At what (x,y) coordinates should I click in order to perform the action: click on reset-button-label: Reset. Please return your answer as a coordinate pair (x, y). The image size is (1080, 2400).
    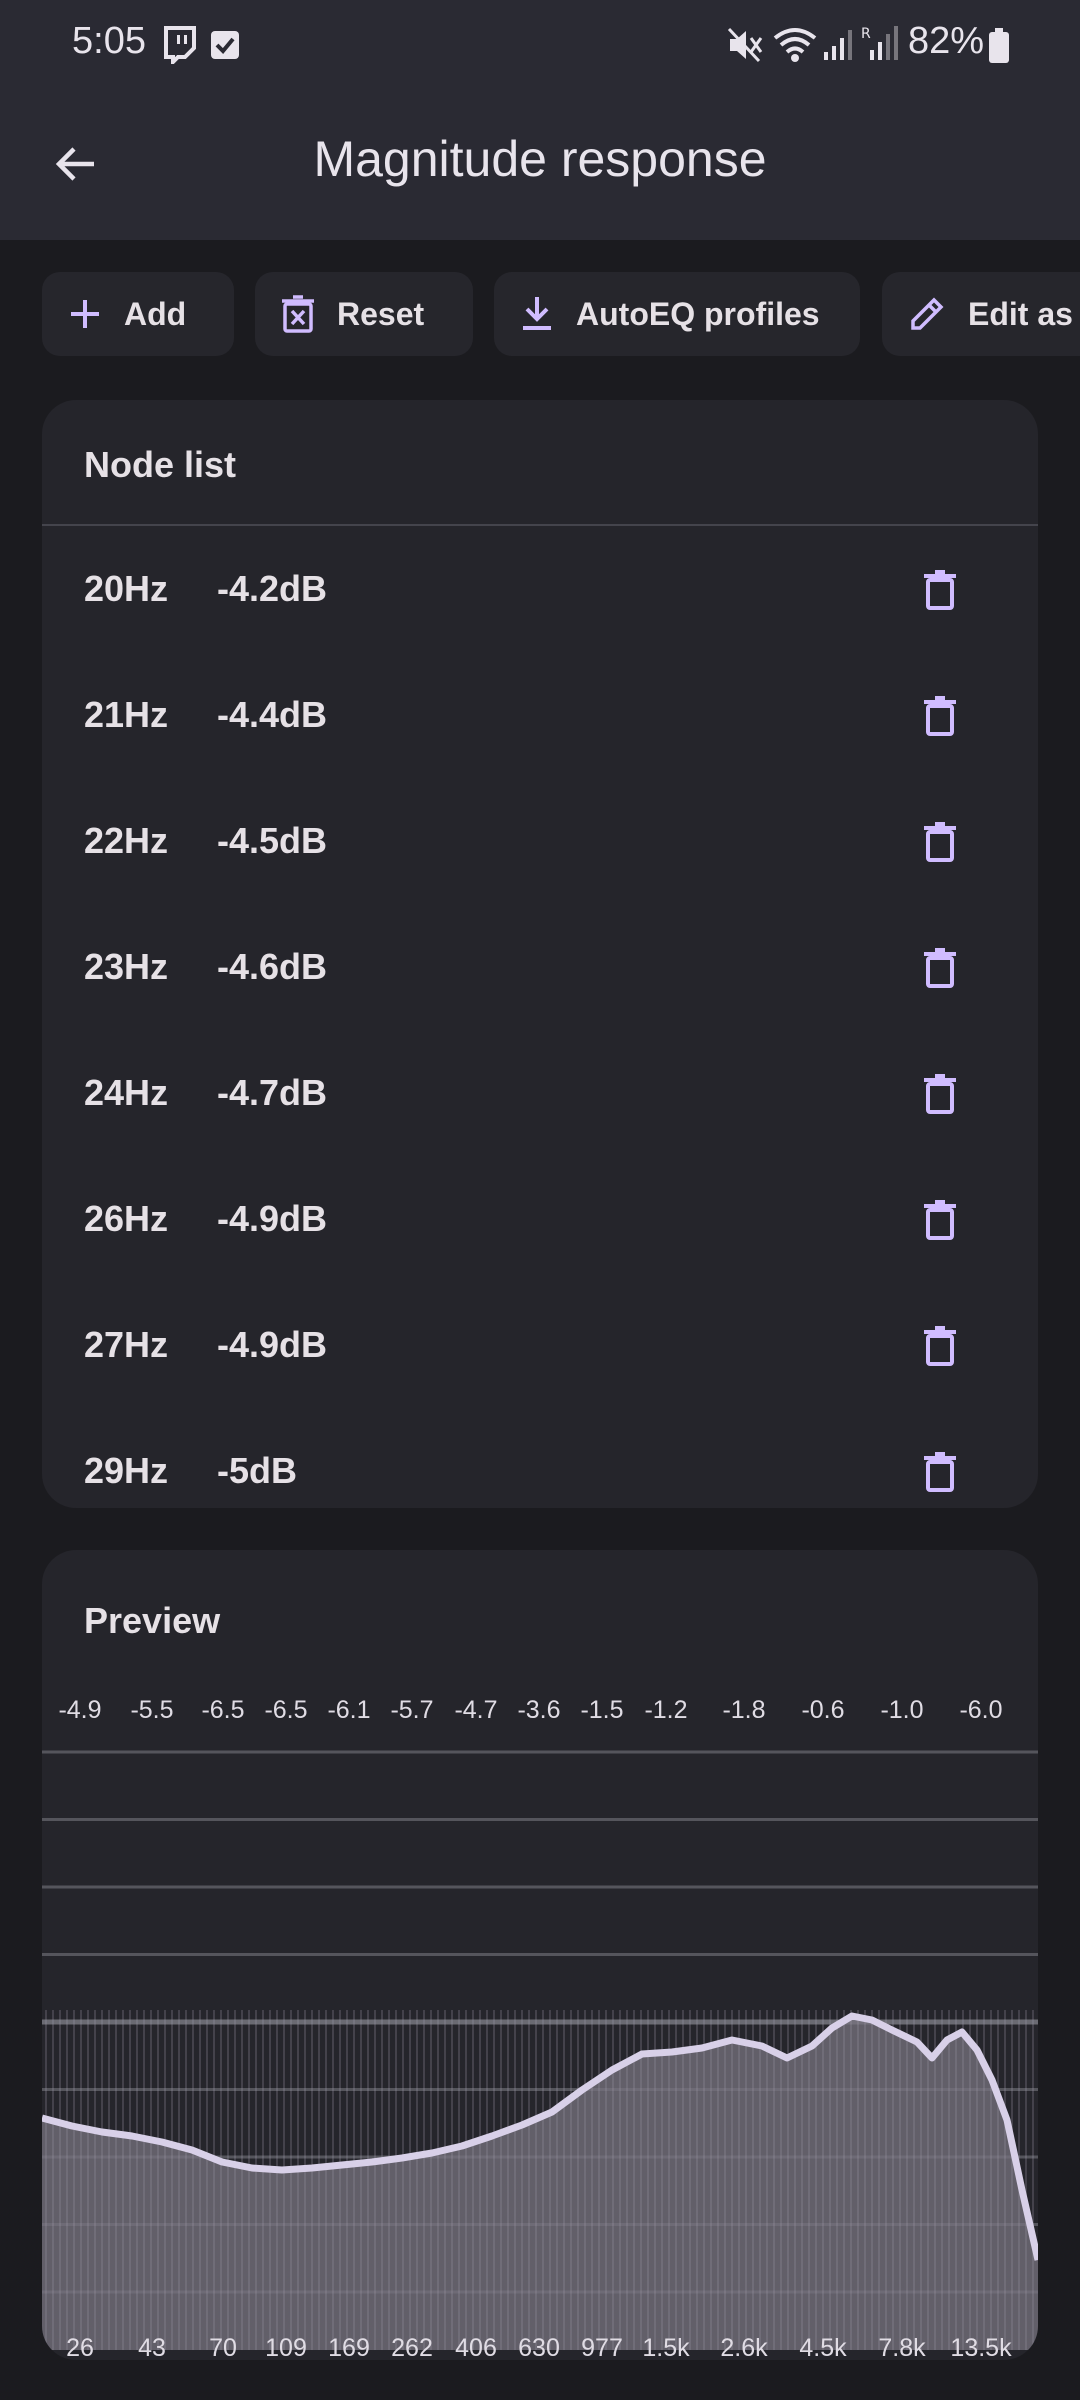
    Looking at the image, I should click on (381, 313).